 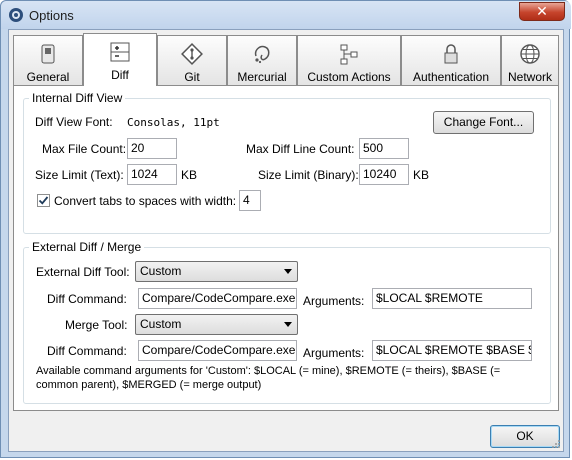 I want to click on tab-custom-actions: Custom Actions, so click(x=349, y=60).